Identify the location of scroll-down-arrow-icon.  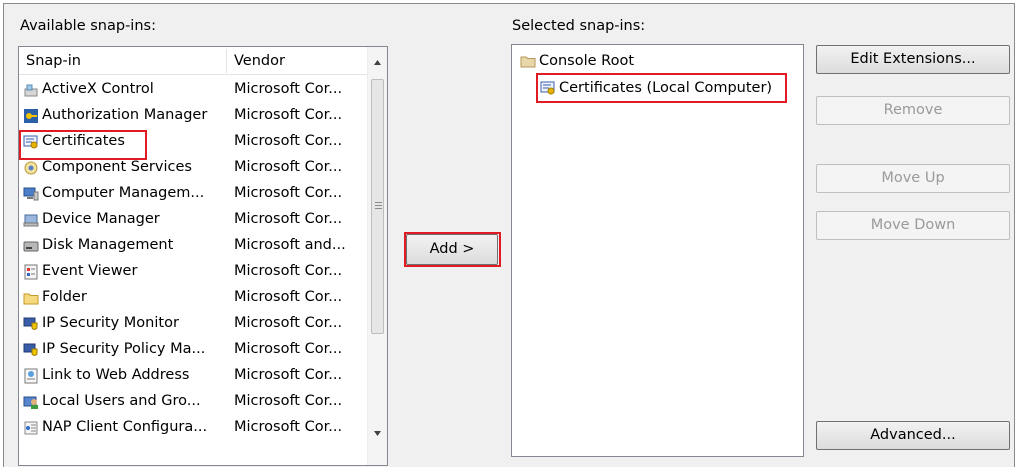
(377, 433).